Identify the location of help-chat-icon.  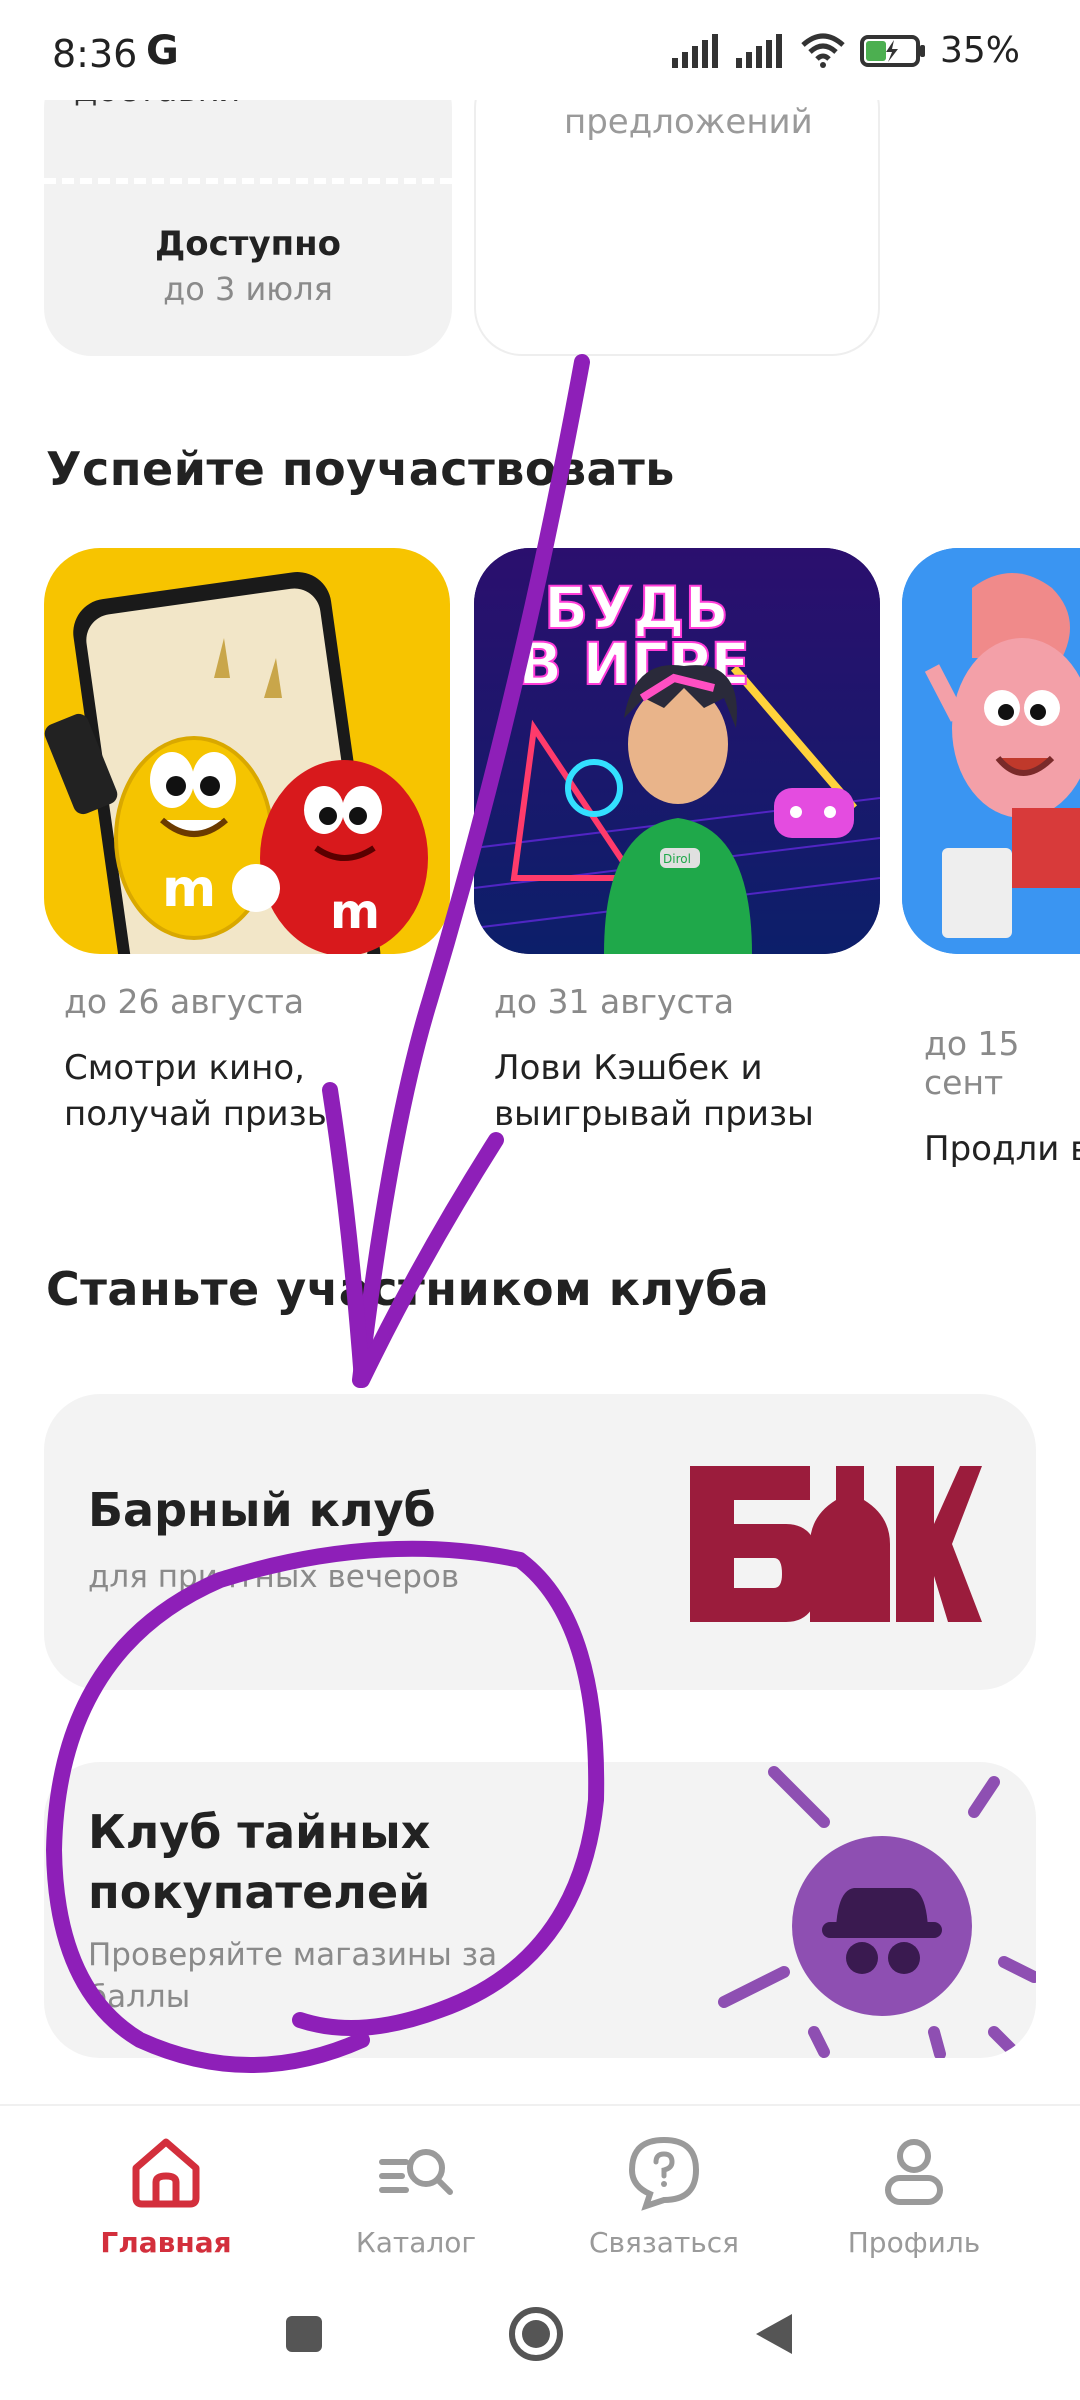
(664, 2173).